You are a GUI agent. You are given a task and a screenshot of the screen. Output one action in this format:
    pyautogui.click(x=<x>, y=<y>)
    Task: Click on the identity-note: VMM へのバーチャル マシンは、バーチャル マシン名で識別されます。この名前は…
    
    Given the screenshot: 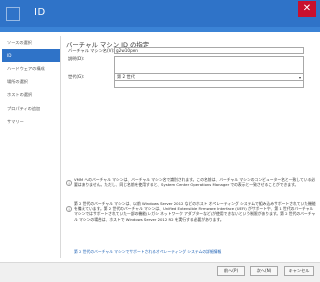 What is the action you would take?
    pyautogui.click(x=195, y=182)
    